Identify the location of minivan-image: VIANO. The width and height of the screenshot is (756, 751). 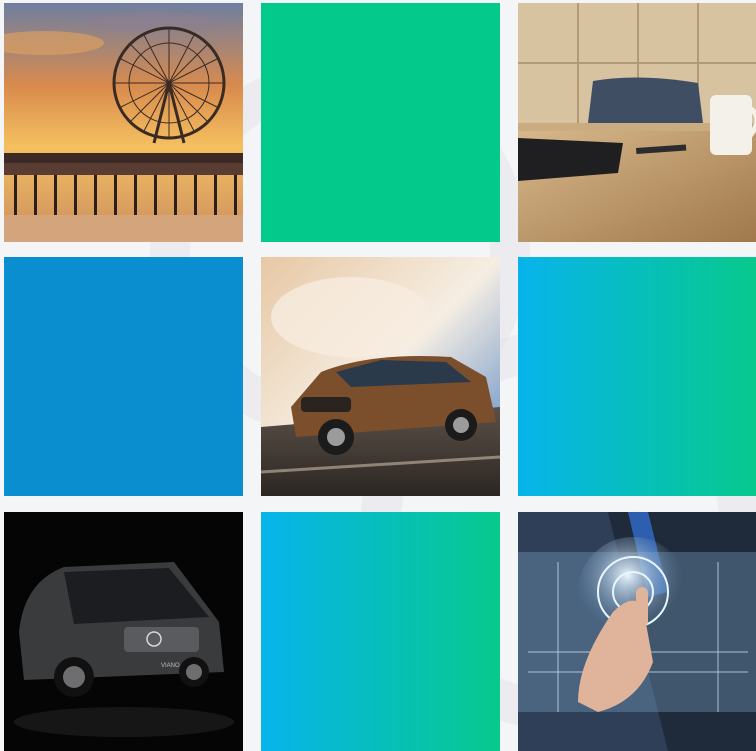
(123, 631).